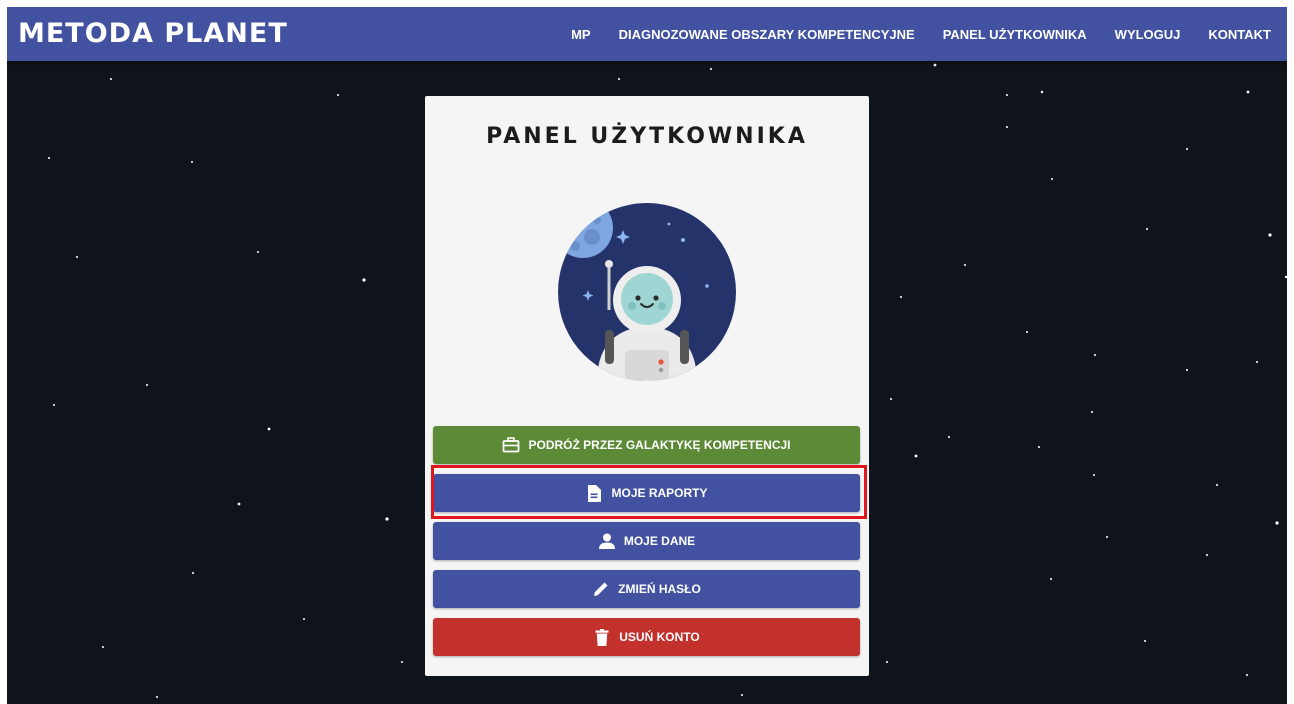  I want to click on galaxy-journey-button: PODRÓŻ PRZEZ GALAKTYKĘ KOMPETENCJI, so click(646, 445).